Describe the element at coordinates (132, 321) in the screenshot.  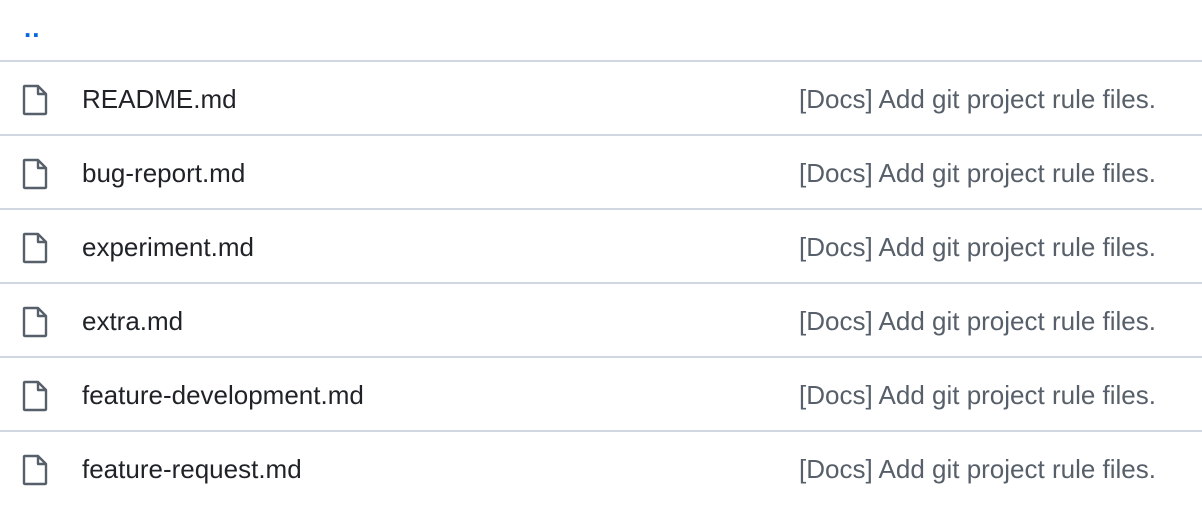
I see `file-name-link: extra.md` at that location.